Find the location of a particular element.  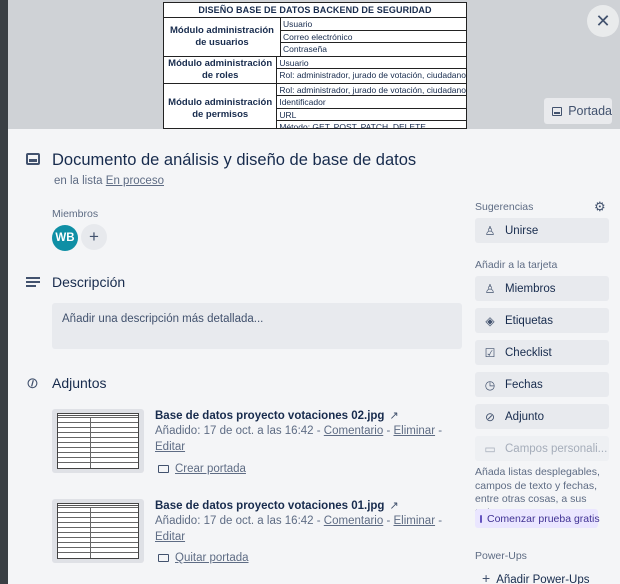

make-cover-button: Crear portada is located at coordinates (202, 469).